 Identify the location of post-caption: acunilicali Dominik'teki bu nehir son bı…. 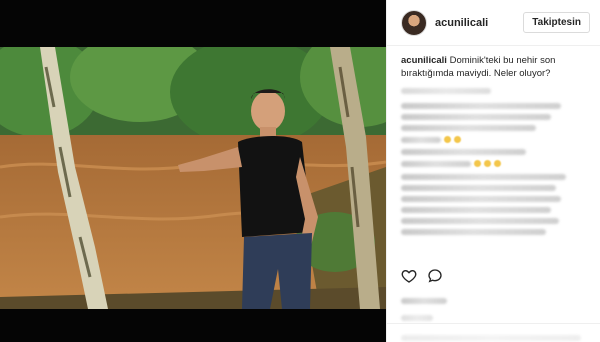
(493, 67).